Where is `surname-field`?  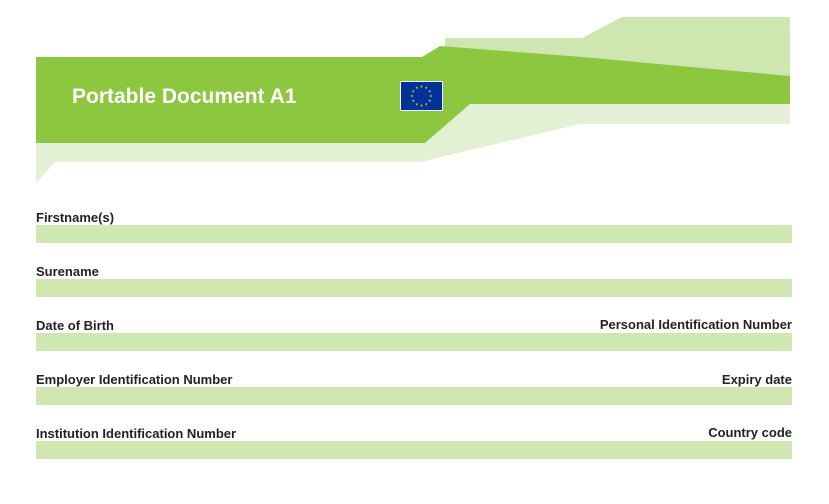
surname-field is located at coordinates (414, 288).